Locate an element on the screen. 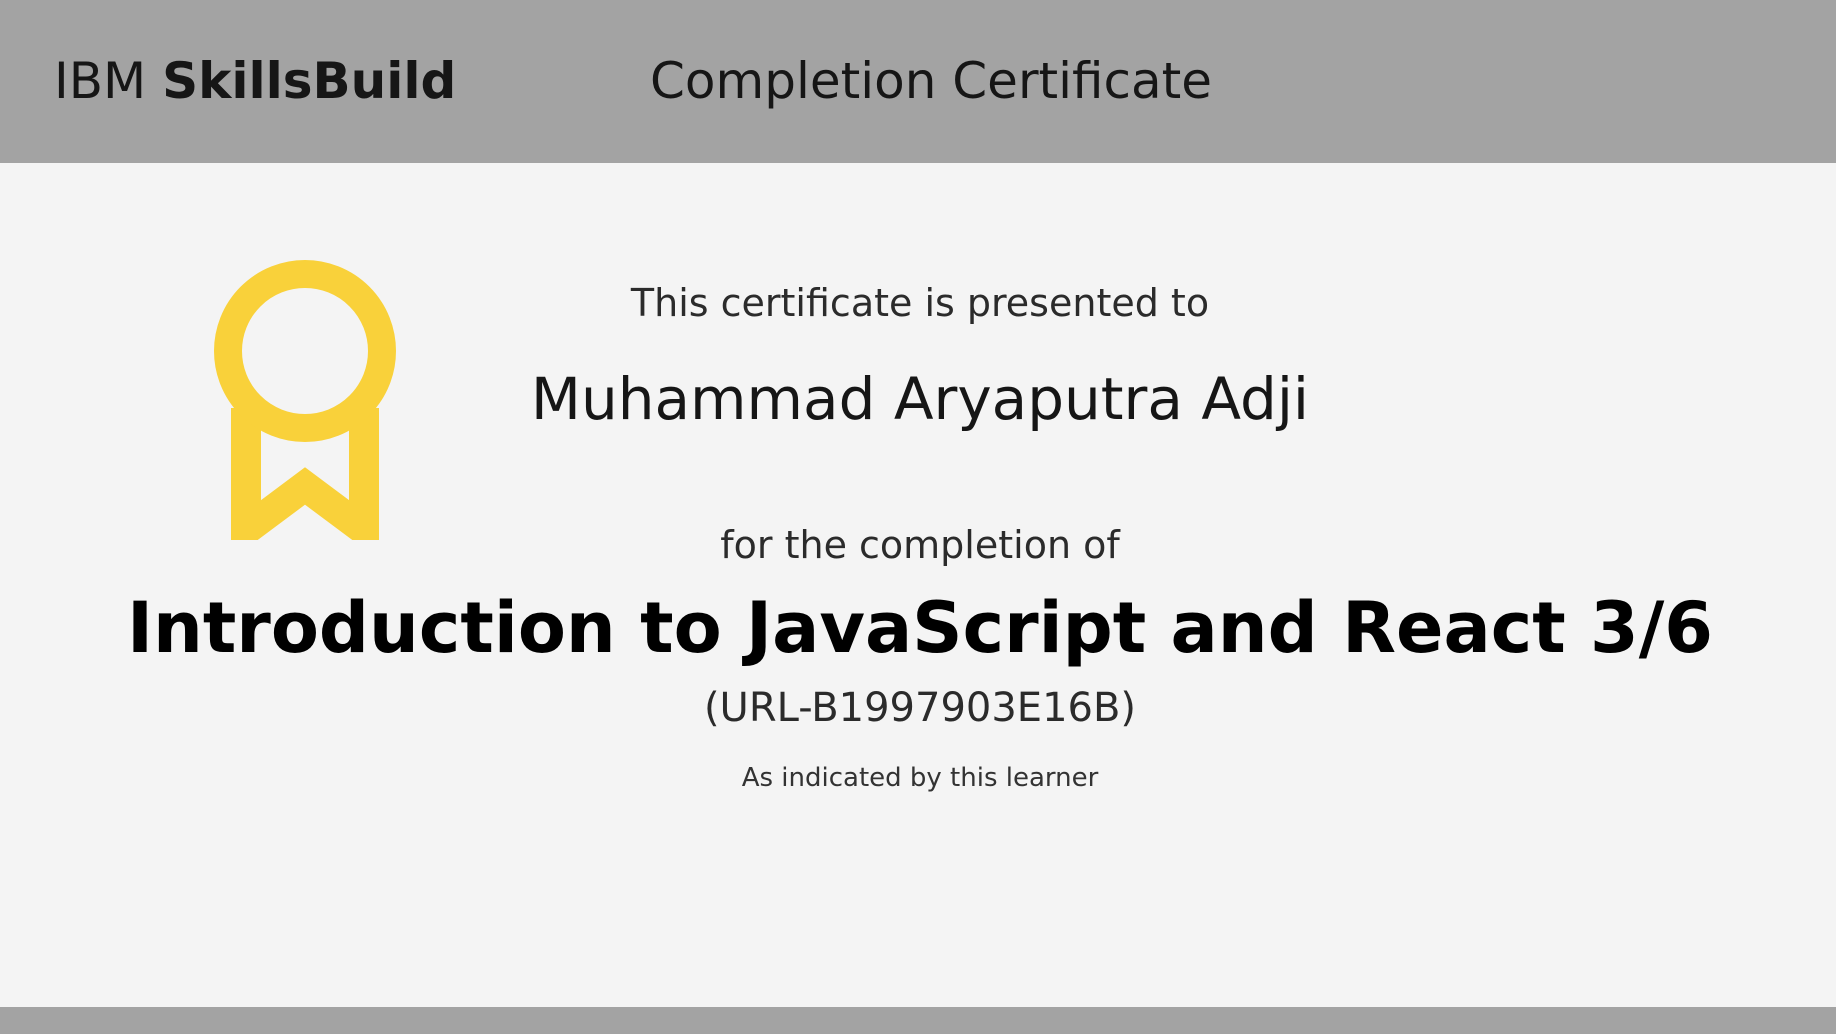 The width and height of the screenshot is (1836, 1034). footer-bar is located at coordinates (918, 1020).